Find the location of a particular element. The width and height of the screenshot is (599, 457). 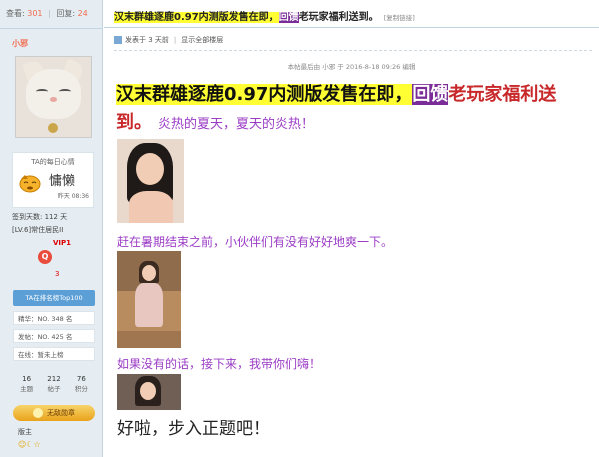

meta-divider is located at coordinates (353, 50).